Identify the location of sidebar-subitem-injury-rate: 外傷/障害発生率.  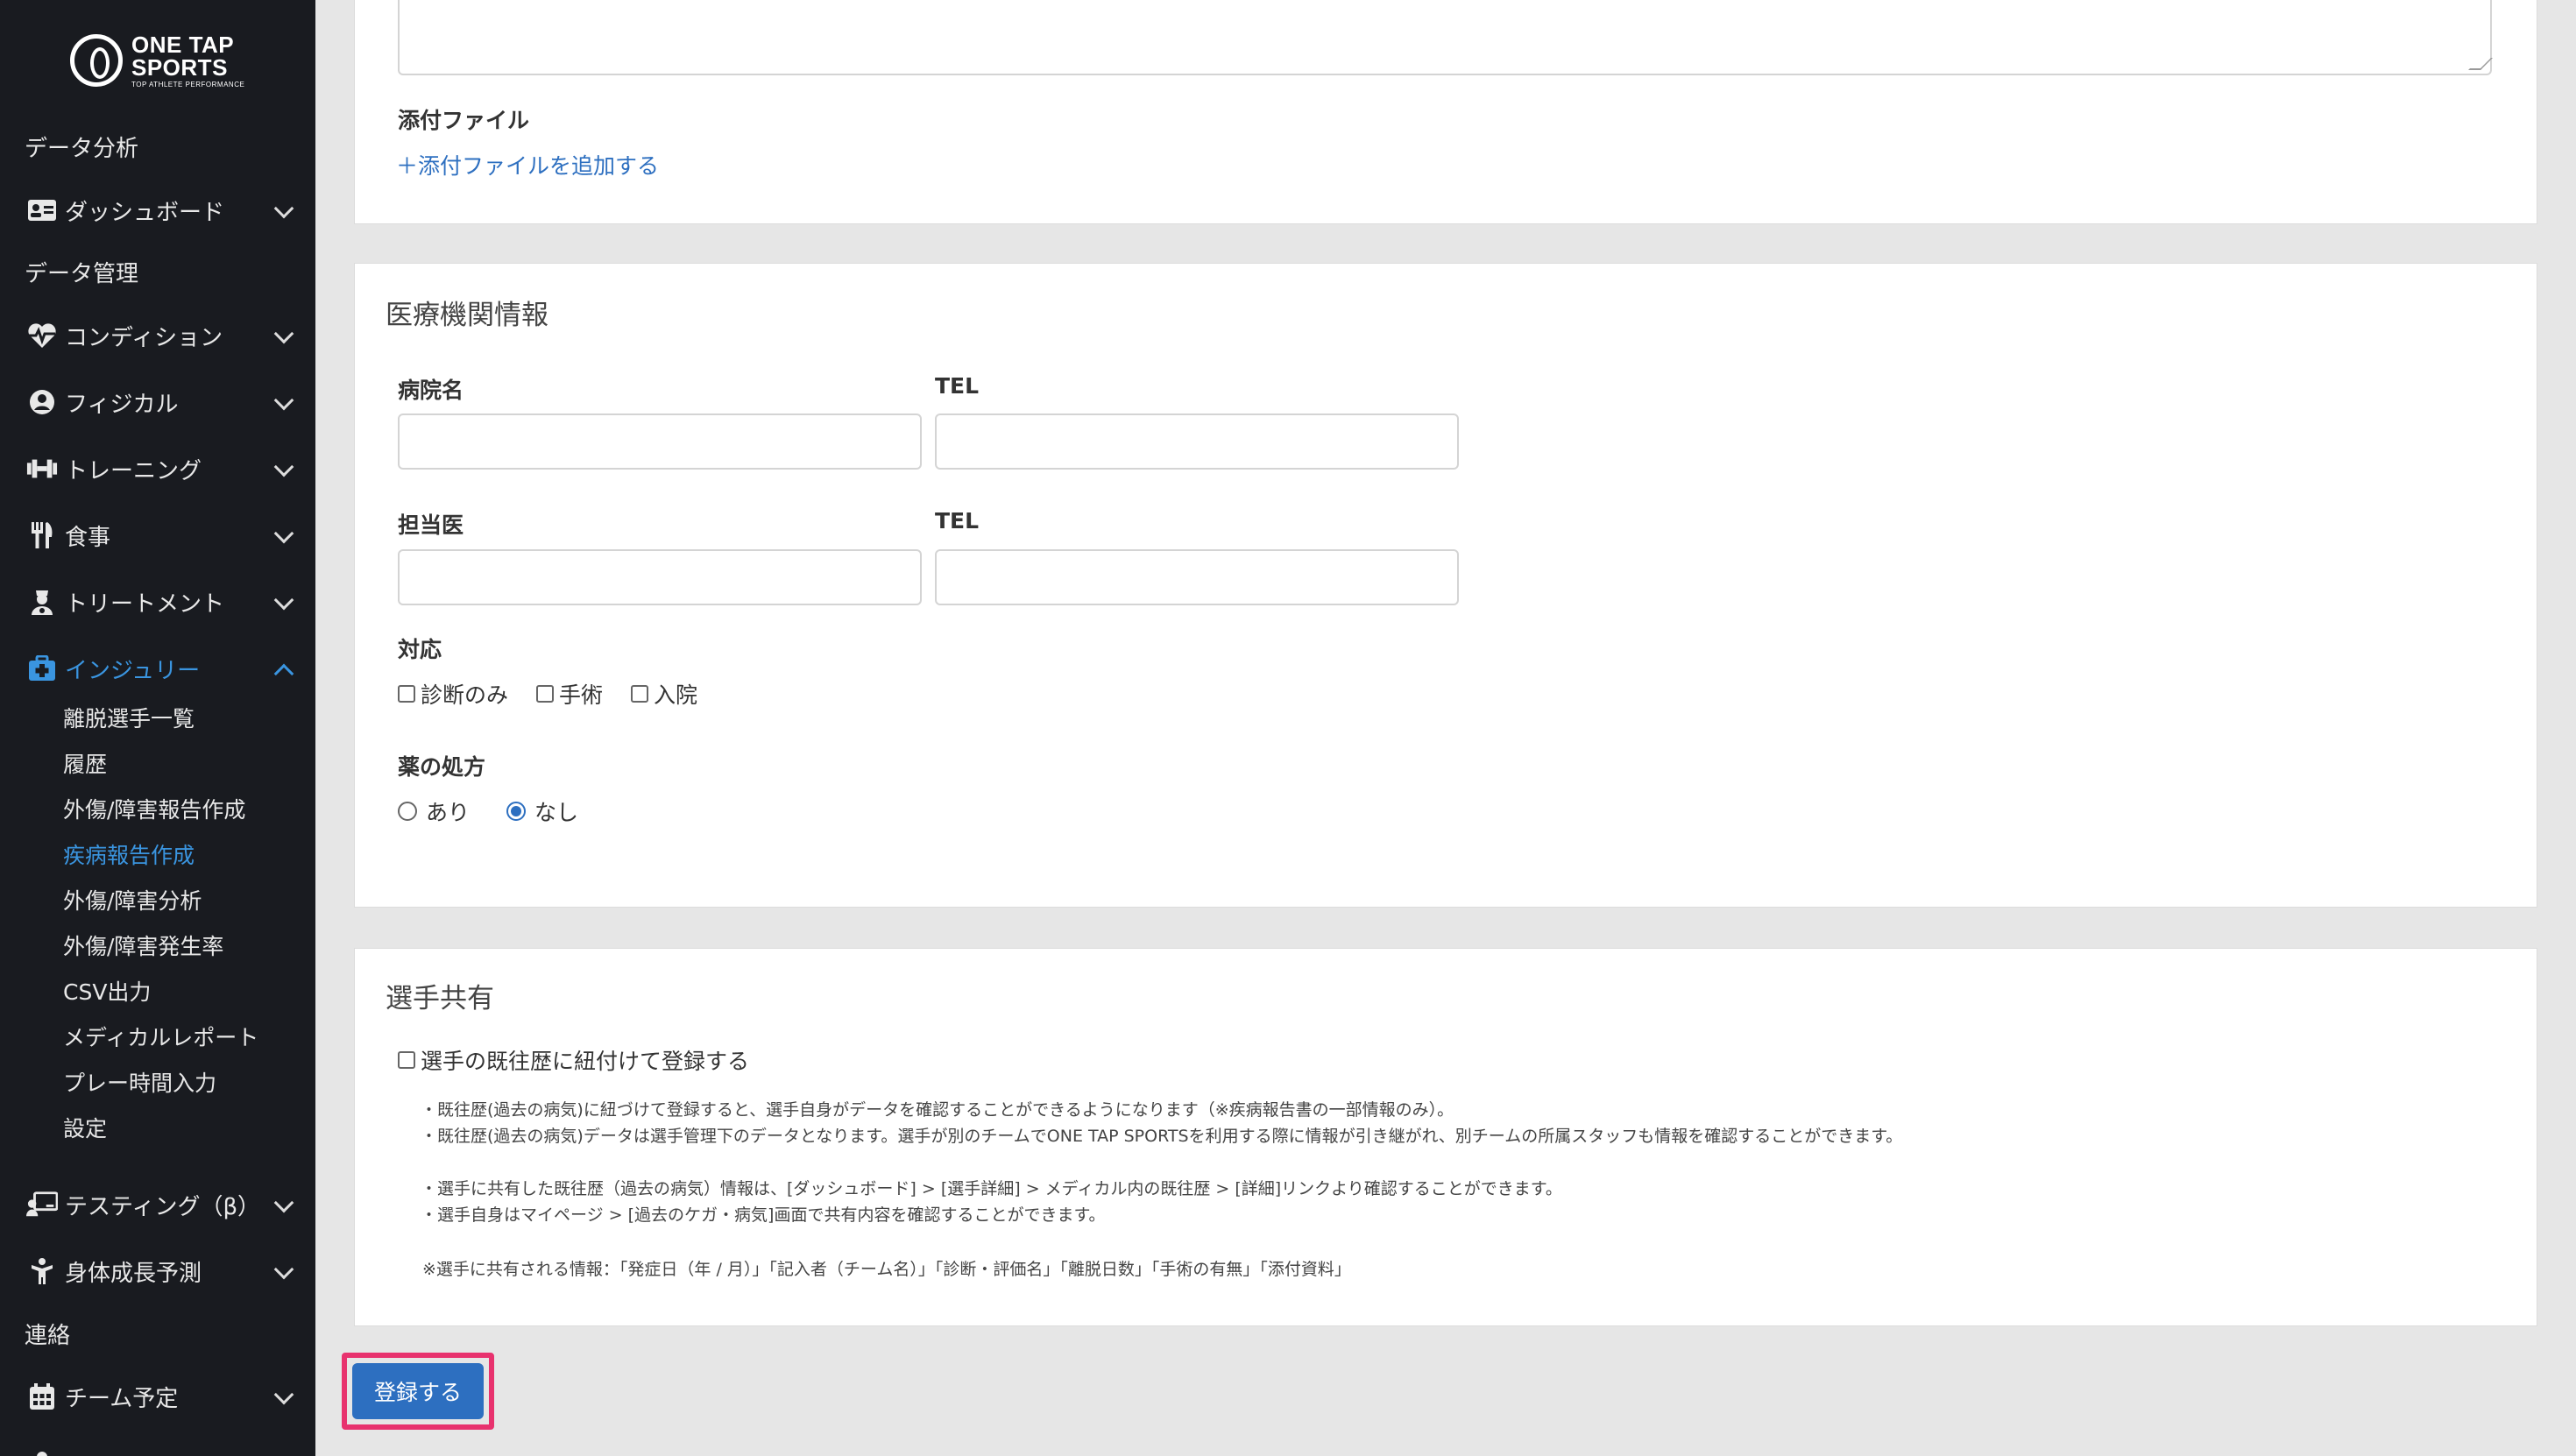
(143, 945).